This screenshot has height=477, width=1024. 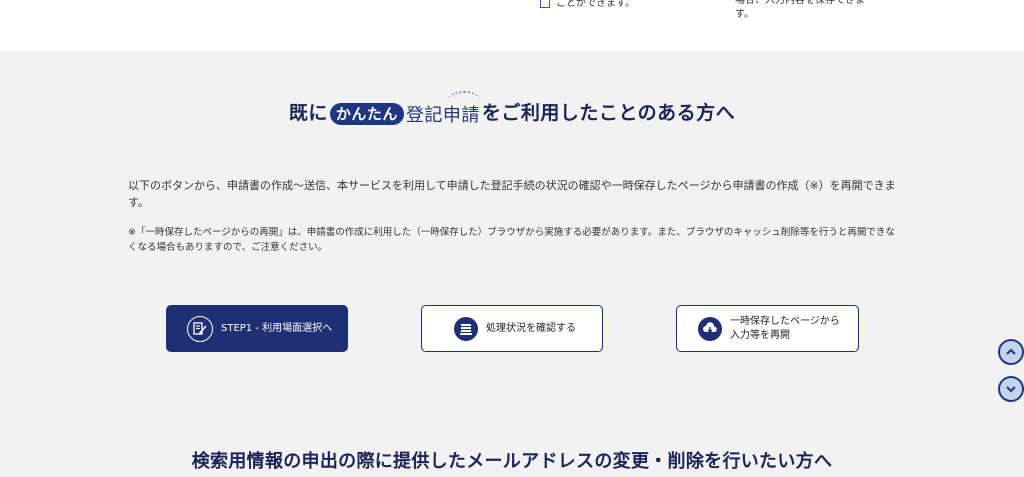 What do you see at coordinates (595, 4) in the screenshot?
I see `top-fragment-left-text: ことができます。` at bounding box center [595, 4].